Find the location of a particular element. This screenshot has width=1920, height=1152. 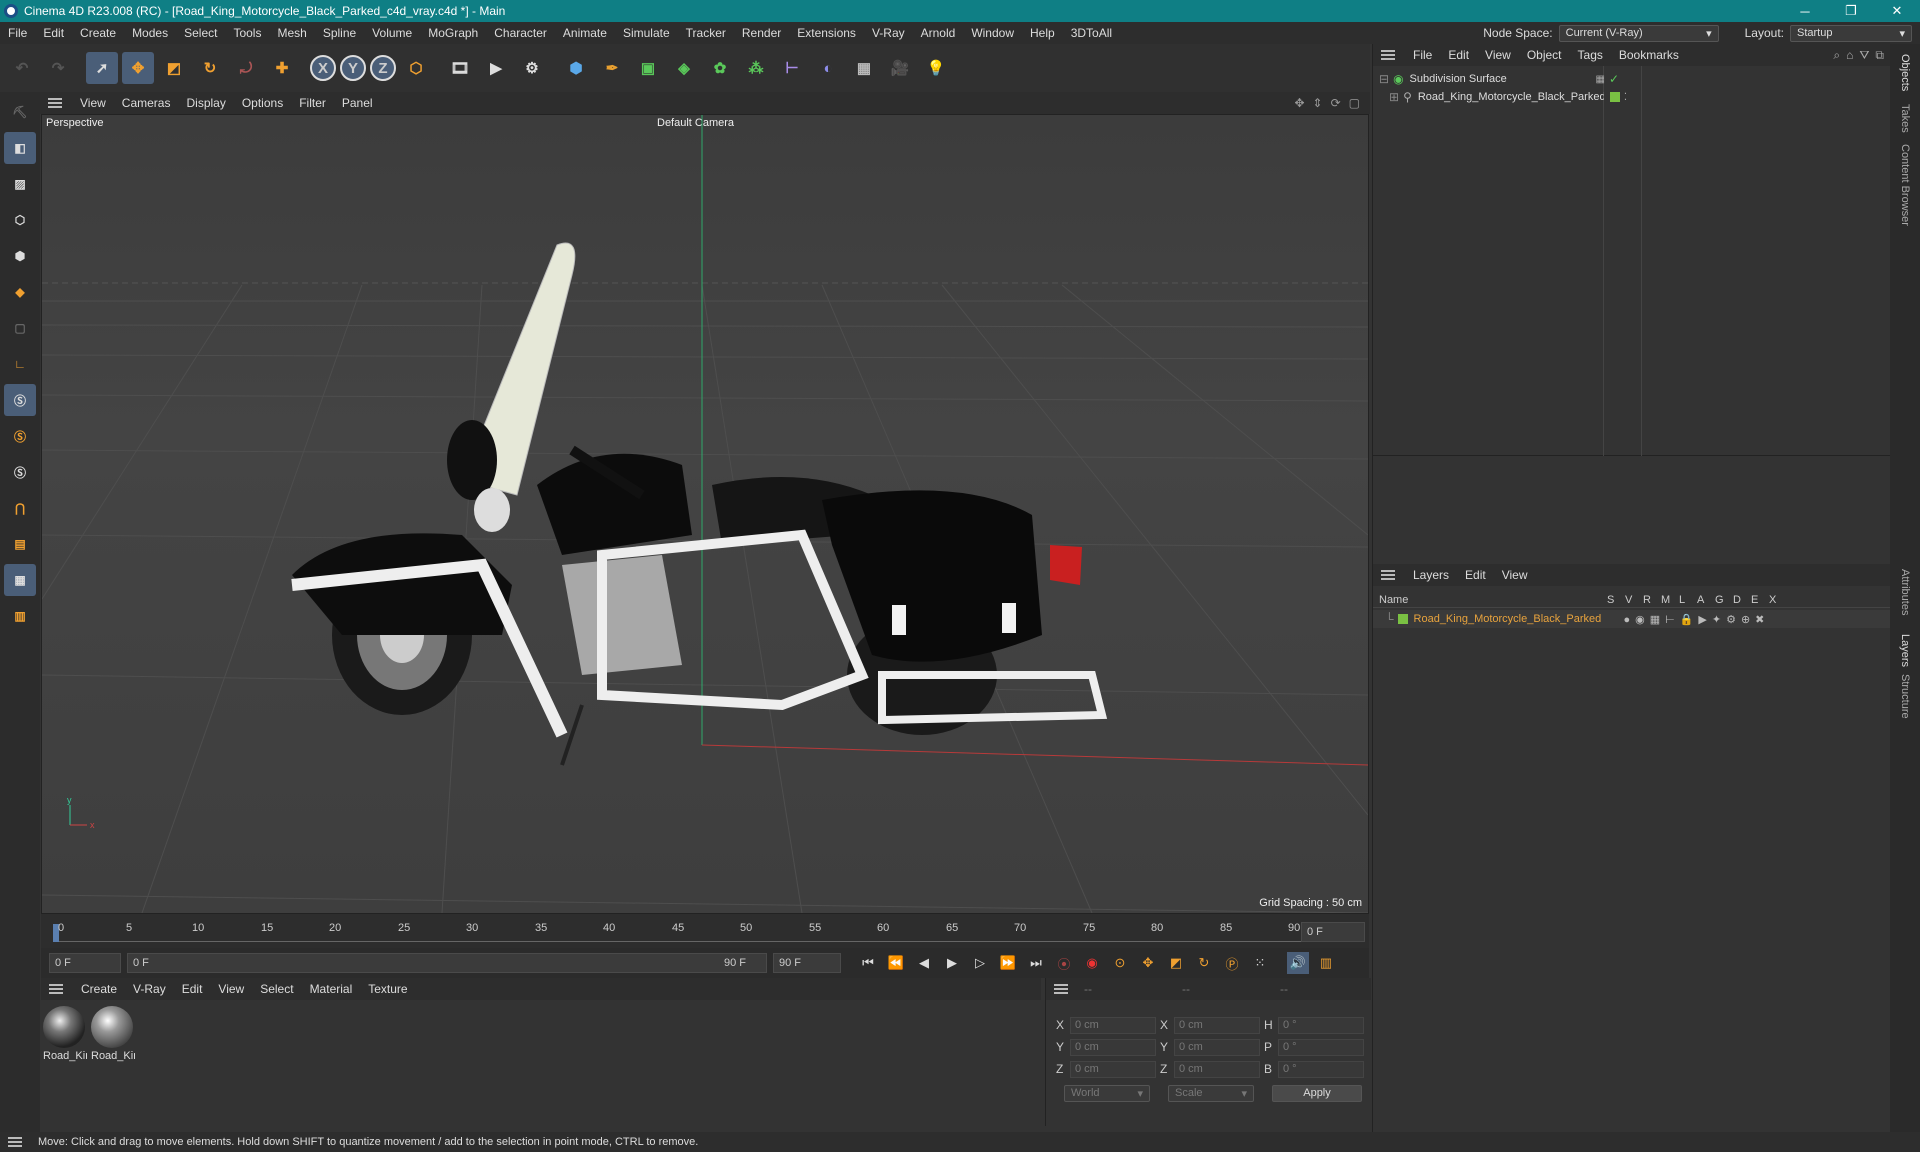

menu-tracker: Tracker is located at coordinates (706, 33).